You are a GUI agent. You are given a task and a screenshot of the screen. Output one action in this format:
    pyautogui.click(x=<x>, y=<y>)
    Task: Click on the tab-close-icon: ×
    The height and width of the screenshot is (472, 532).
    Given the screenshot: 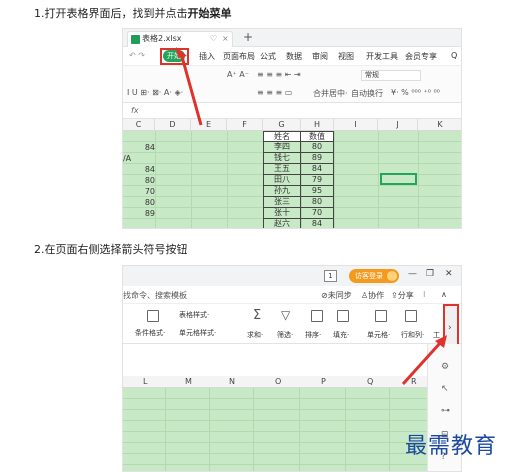 What is the action you would take?
    pyautogui.click(x=225, y=39)
    